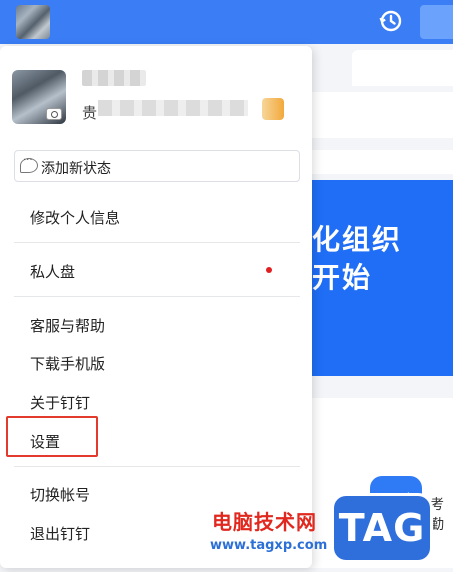 Image resolution: width=453 pixels, height=572 pixels. I want to click on crown-icon, so click(273, 109).